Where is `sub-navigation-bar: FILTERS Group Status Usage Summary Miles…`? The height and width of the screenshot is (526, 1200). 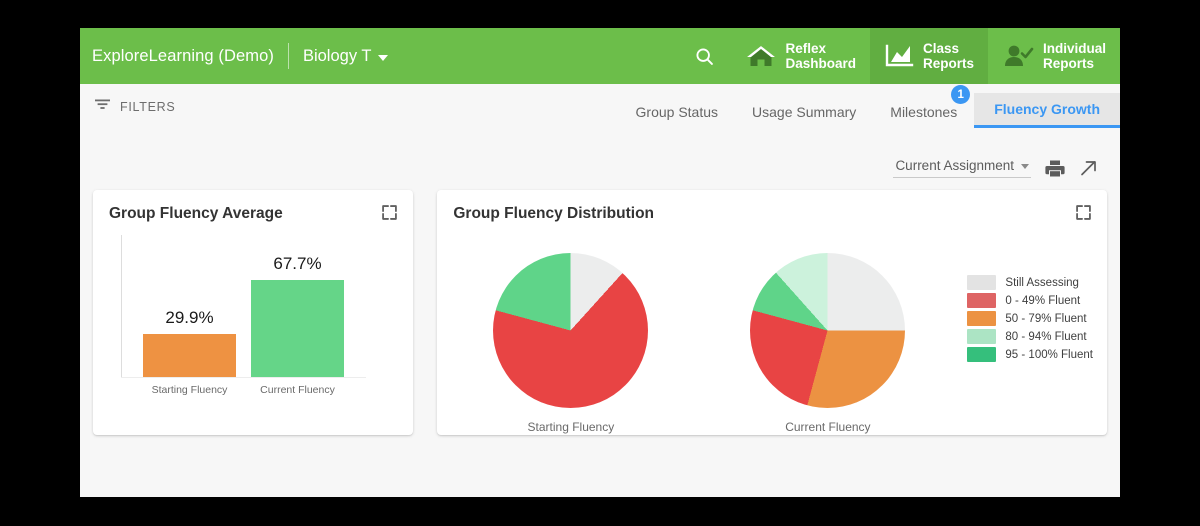
sub-navigation-bar: FILTERS Group Status Usage Summary Miles… is located at coordinates (600, 106).